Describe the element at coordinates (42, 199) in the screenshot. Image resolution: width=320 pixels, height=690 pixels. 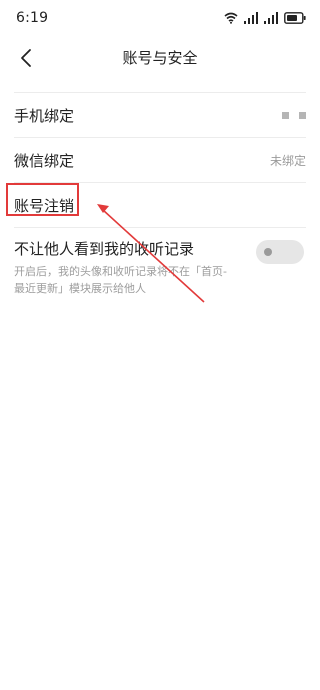
I see `highlight-box` at that location.